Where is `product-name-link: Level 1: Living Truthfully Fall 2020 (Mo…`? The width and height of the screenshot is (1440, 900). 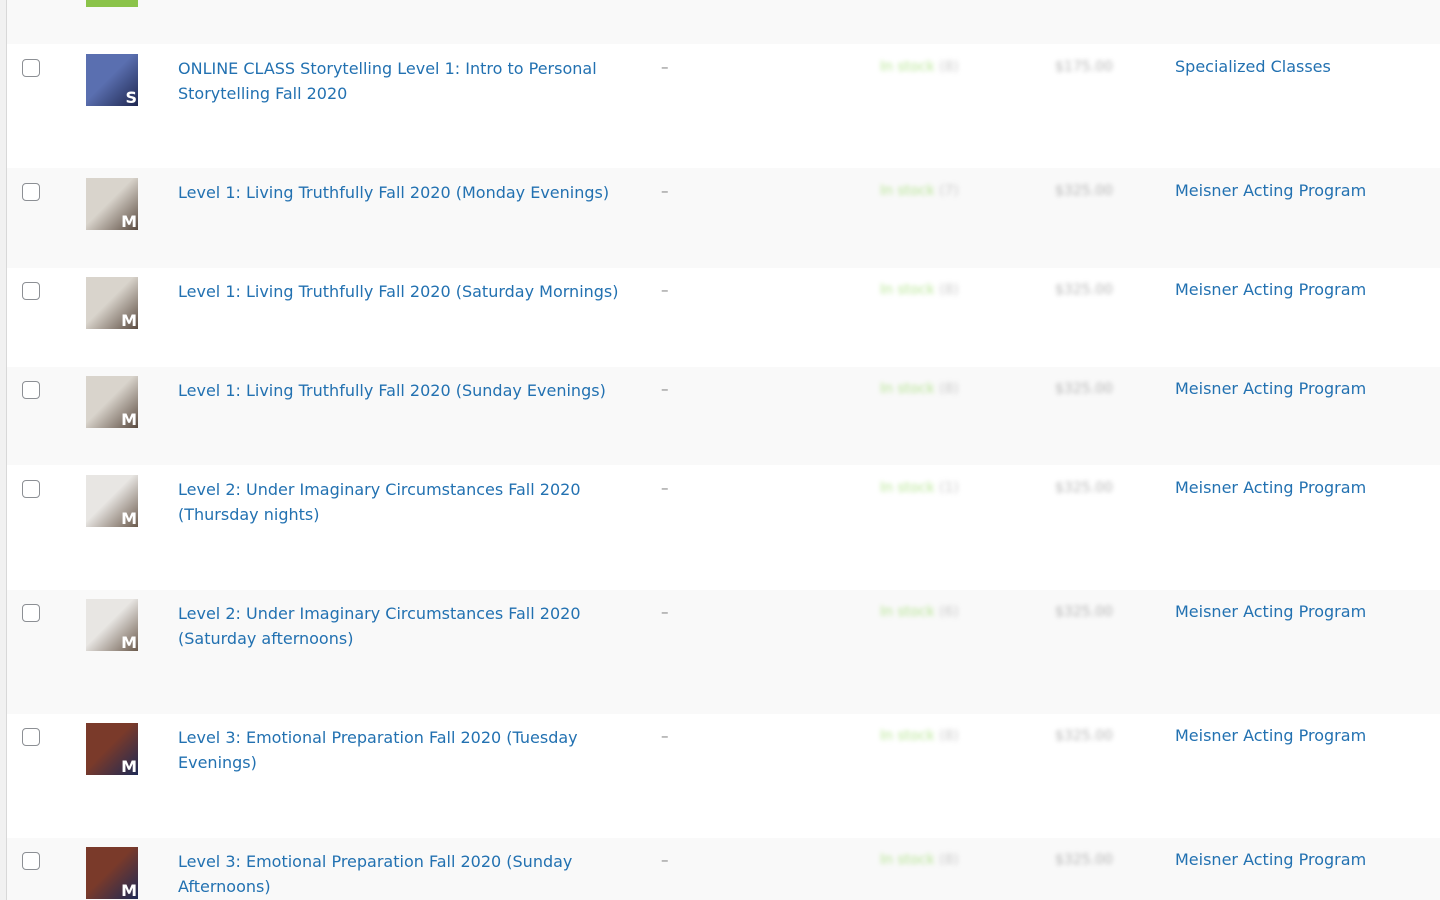
product-name-link: Level 1: Living Truthfully Fall 2020 (Mo… is located at coordinates (408, 192).